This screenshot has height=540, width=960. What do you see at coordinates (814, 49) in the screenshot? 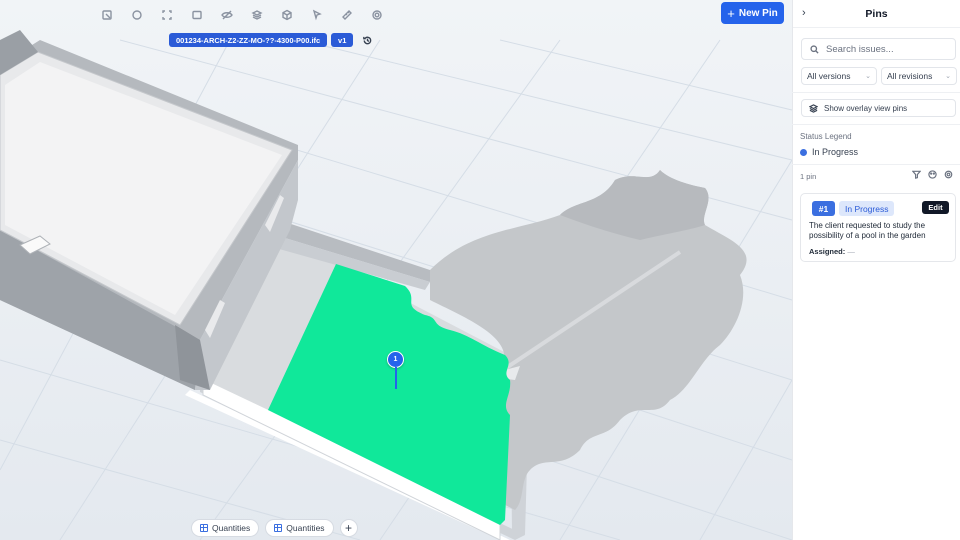
I see `search-icon` at bounding box center [814, 49].